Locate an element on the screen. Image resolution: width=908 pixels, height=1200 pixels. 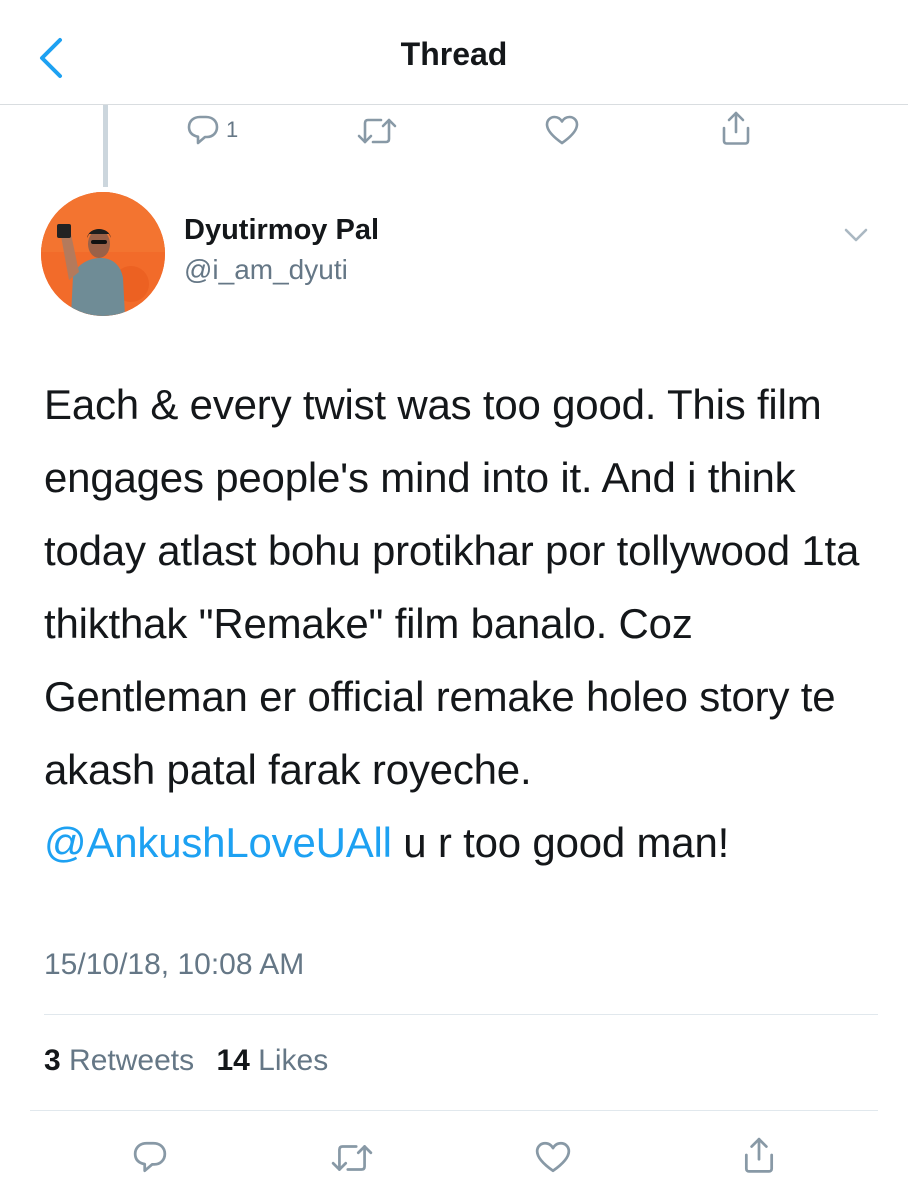
previous-tweet-action-bar: 1 is located at coordinates (454, 130).